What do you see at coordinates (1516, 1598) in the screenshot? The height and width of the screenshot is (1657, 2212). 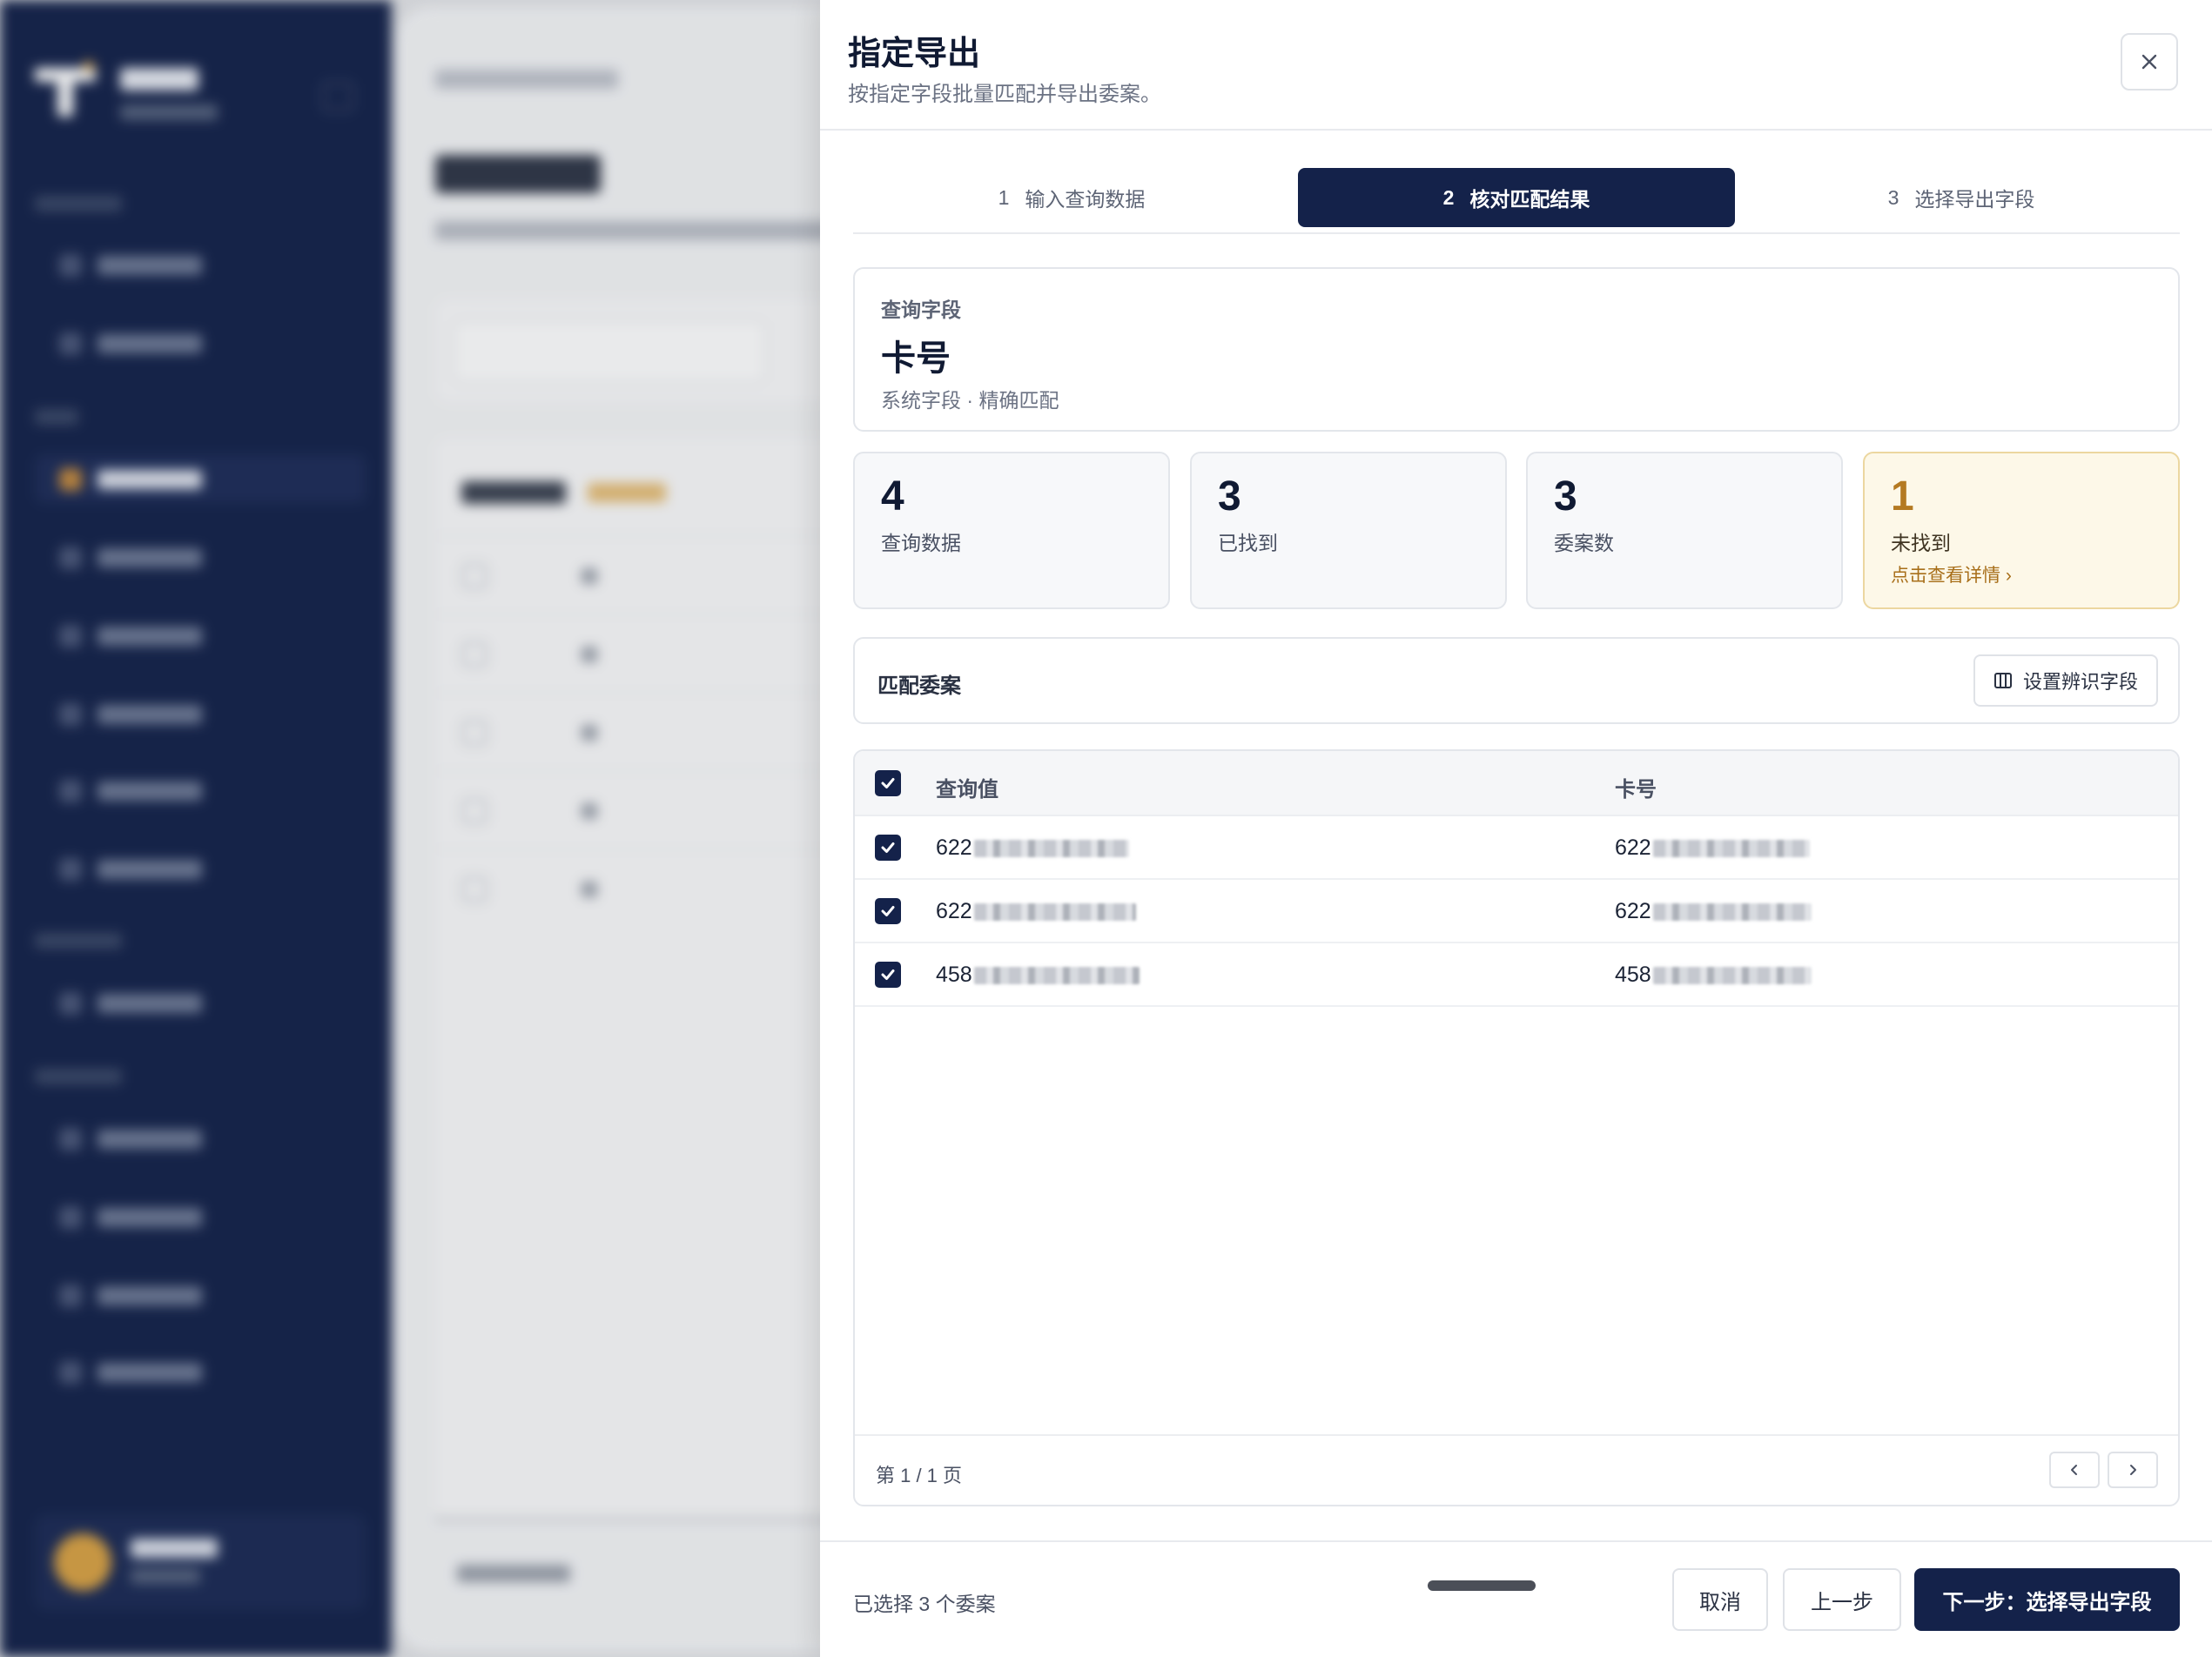 I see `drawer-footer: 已选择 3 个委案 取消 上一步 下一步：选择导出字段` at bounding box center [1516, 1598].